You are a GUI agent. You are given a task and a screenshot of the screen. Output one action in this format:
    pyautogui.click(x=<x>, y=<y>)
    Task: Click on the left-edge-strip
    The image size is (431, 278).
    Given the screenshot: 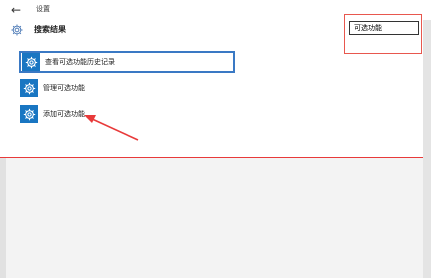 What is the action you would take?
    pyautogui.click(x=3, y=218)
    